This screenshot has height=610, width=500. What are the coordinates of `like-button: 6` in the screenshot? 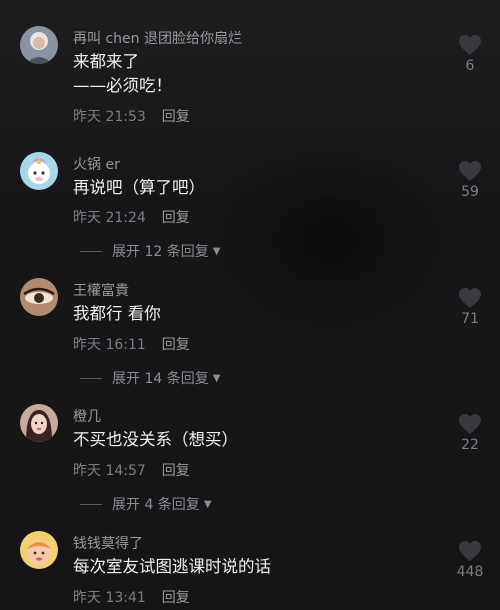 It's located at (470, 54).